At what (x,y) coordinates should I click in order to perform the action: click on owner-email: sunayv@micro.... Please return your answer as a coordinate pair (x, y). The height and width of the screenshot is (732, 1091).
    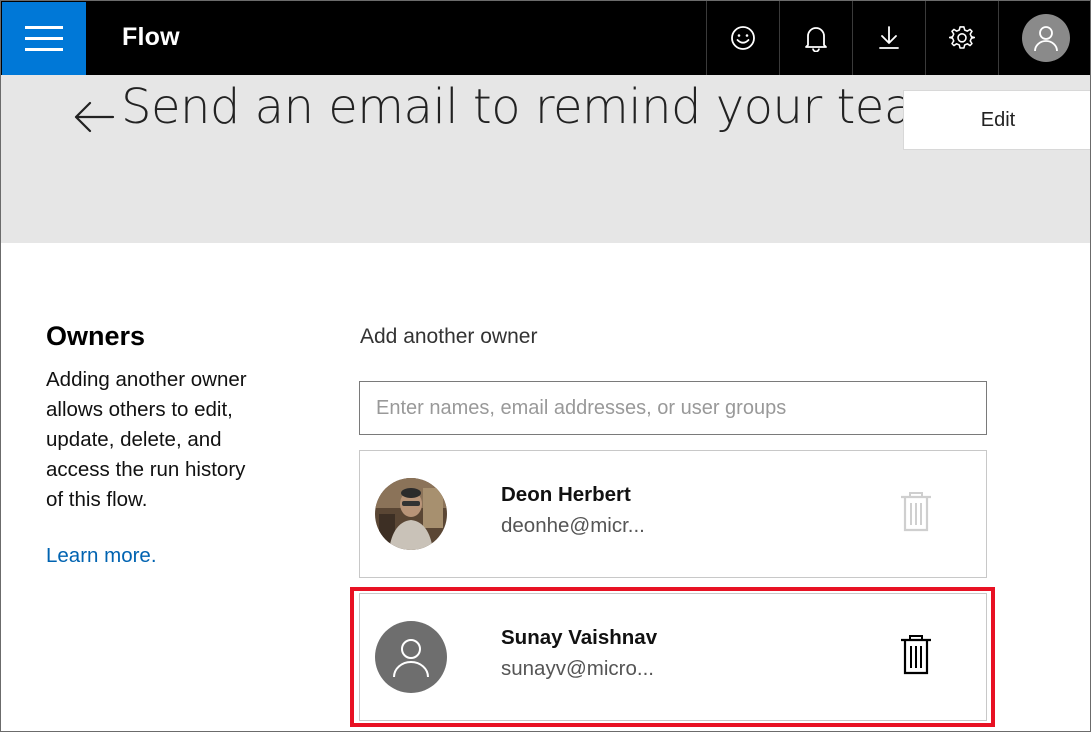
    Looking at the image, I should click on (577, 668).